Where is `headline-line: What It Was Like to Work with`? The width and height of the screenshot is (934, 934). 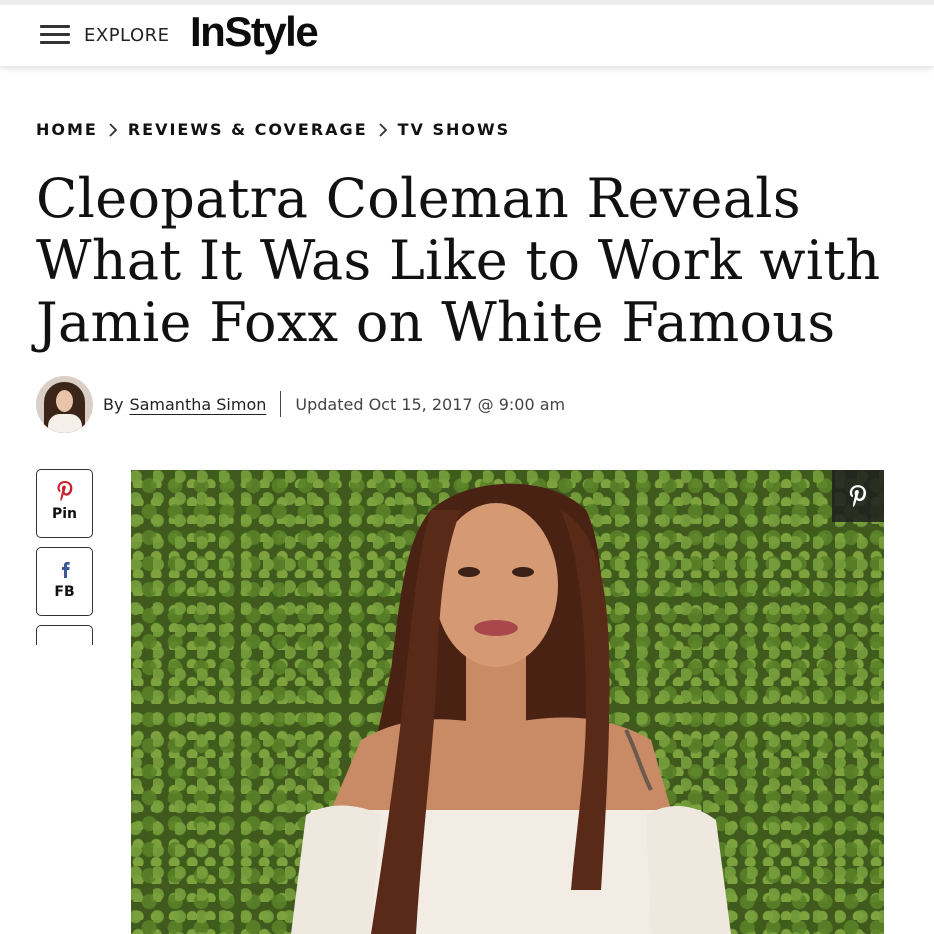
headline-line: What It Was Like to Work with is located at coordinates (458, 260).